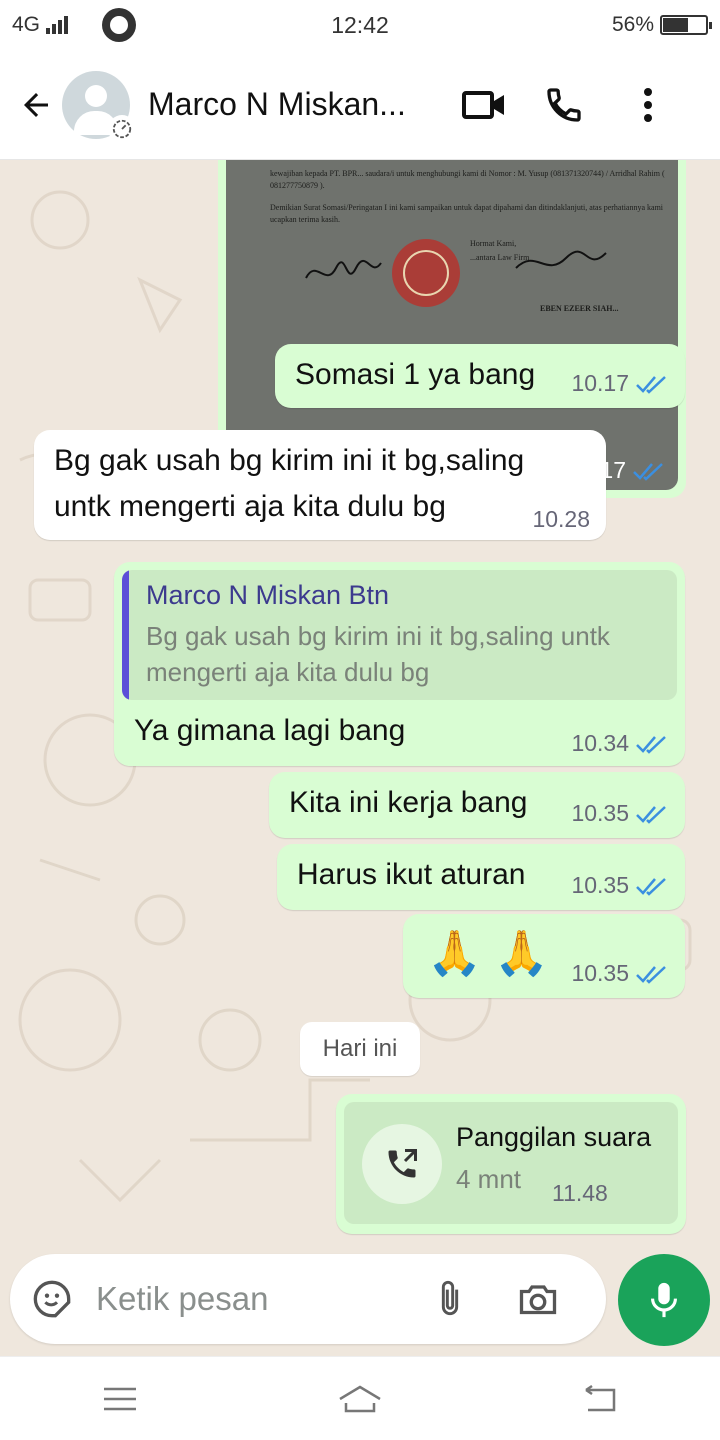 Image resolution: width=720 pixels, height=1440 pixels. What do you see at coordinates (408, 802) in the screenshot?
I see `message-text: Kita ini kerja bang` at bounding box center [408, 802].